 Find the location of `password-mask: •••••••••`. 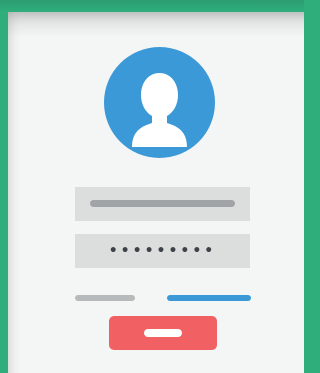

password-mask: ••••••••• is located at coordinates (162, 251).